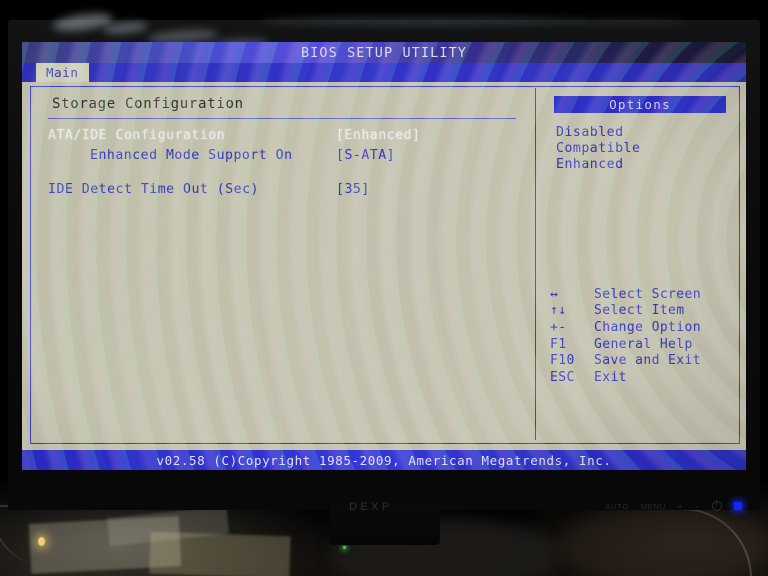 The image size is (768, 576). What do you see at coordinates (643, 377) in the screenshot?
I see `key-legend-row: ESC Exit` at bounding box center [643, 377].